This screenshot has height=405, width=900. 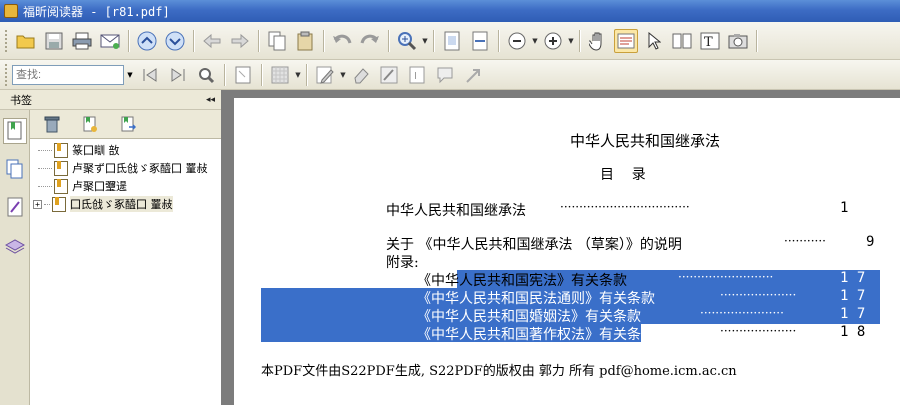 I want to click on svg-text: T, so click(x=708, y=42).